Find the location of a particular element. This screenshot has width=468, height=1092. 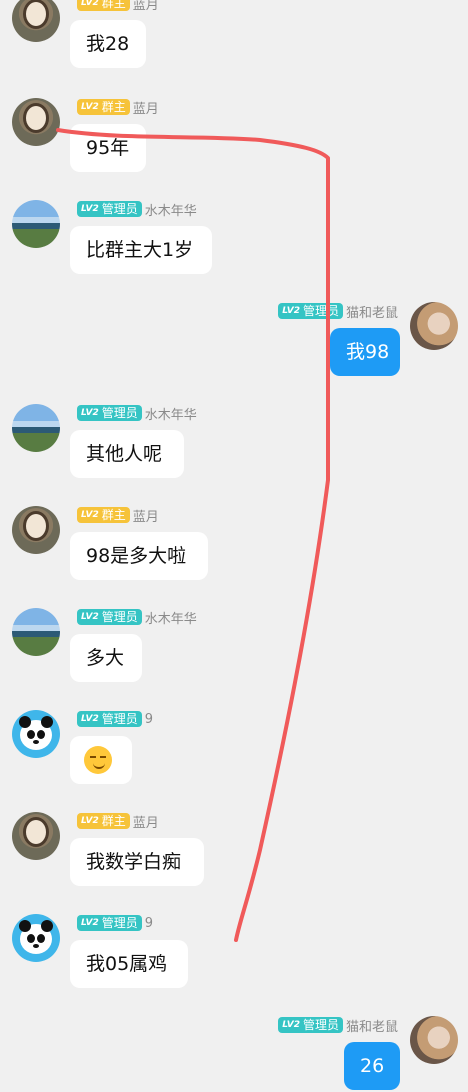

message-text: 98是多大啦 is located at coordinates (136, 556).